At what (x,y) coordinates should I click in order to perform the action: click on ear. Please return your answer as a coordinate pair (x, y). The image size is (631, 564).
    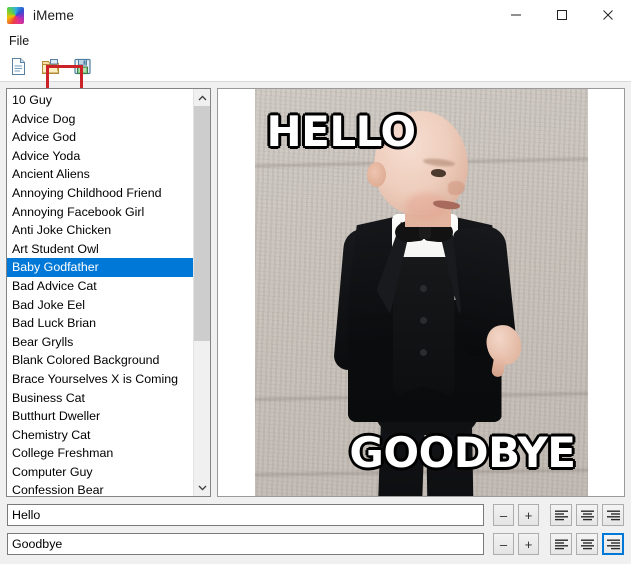
    Looking at the image, I should click on (376, 174).